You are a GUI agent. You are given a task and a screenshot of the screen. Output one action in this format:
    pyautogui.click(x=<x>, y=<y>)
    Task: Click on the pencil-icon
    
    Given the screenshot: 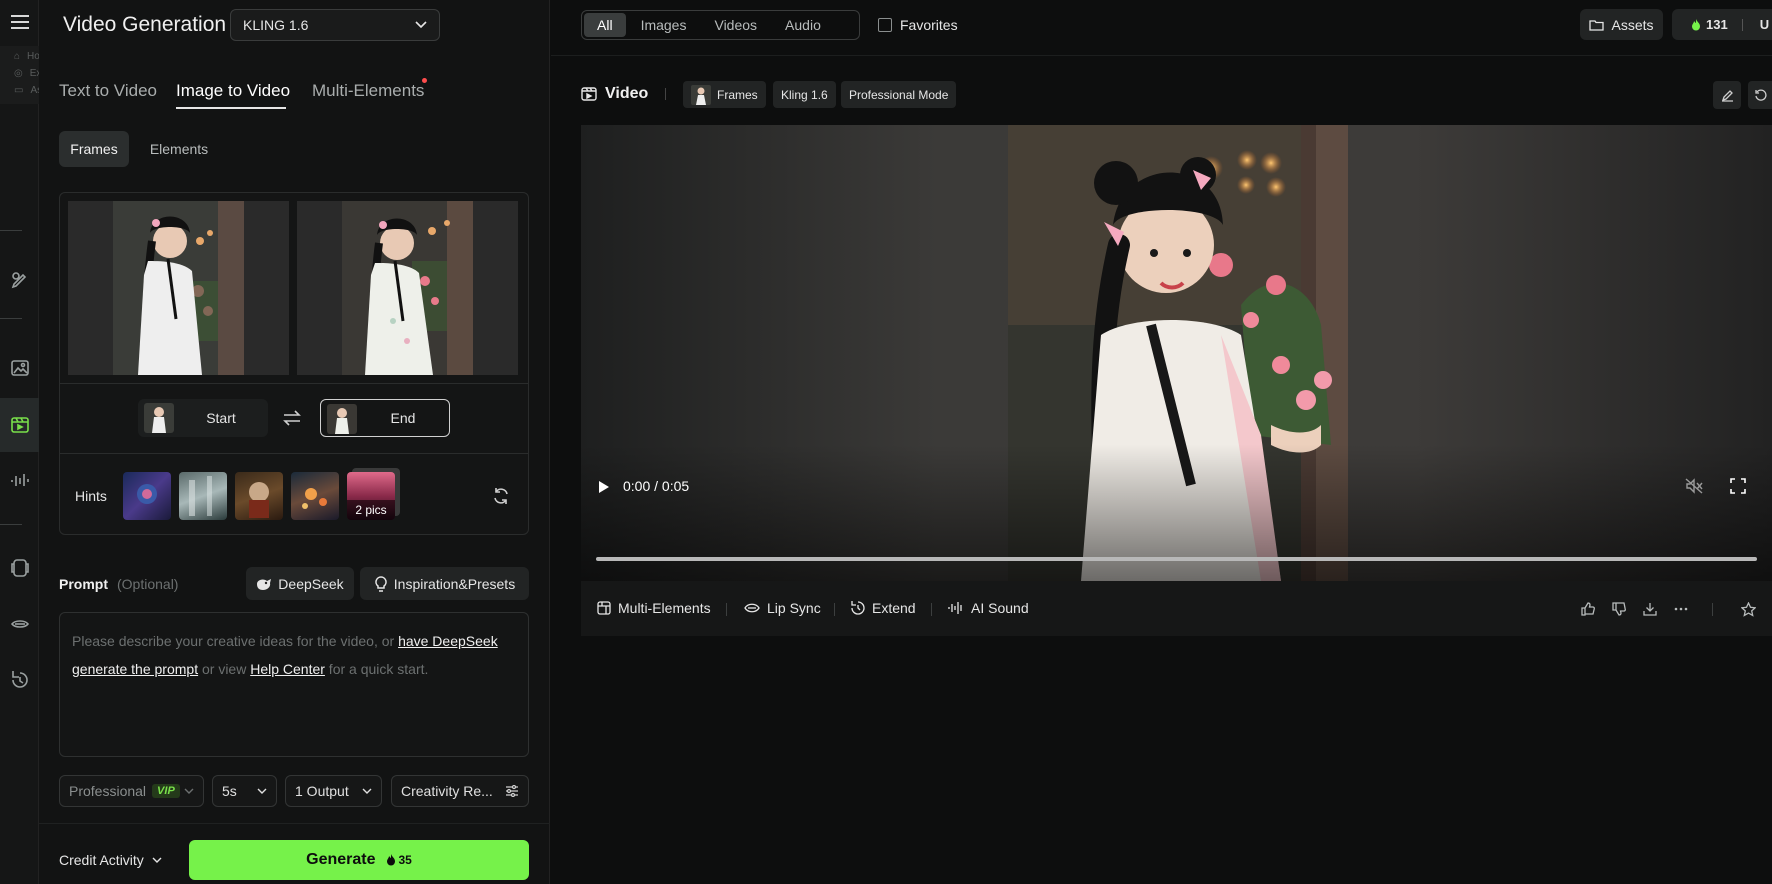 What is the action you would take?
    pyautogui.click(x=1727, y=95)
    